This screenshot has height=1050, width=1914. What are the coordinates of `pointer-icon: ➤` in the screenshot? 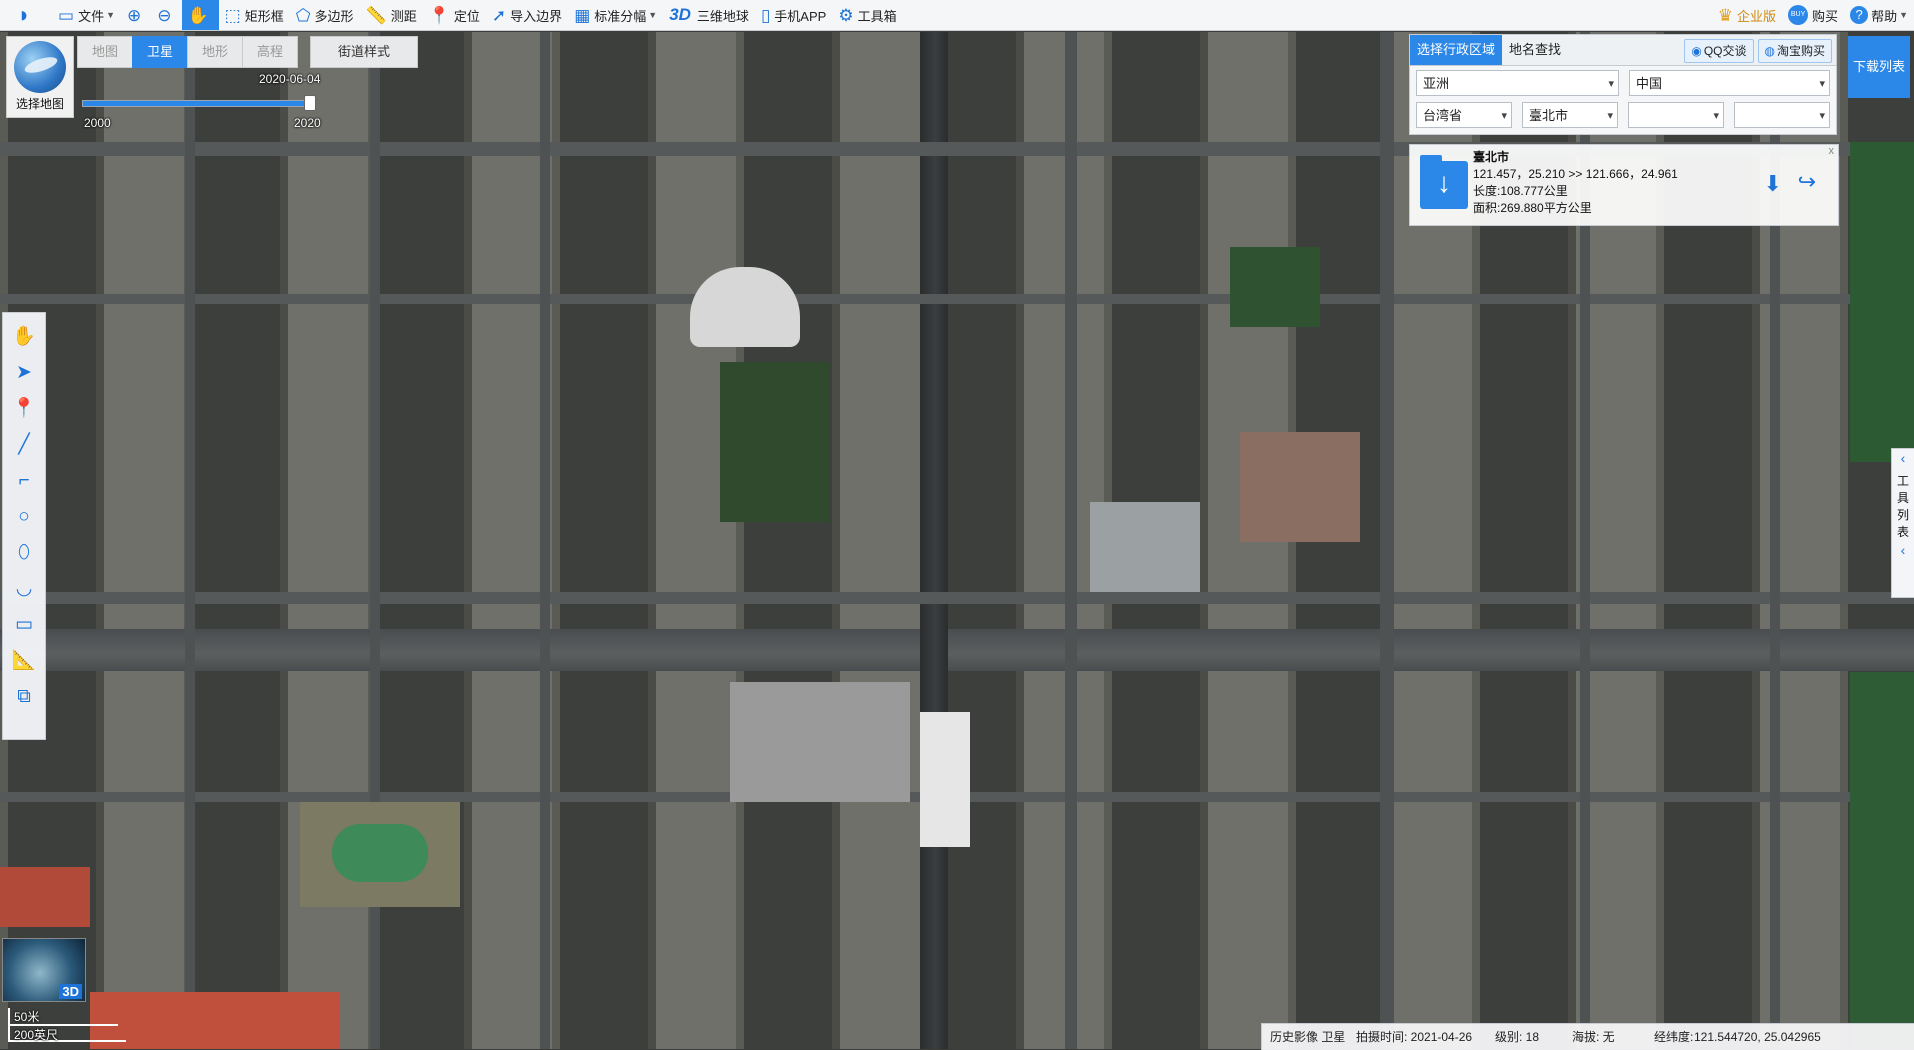 It's located at (24, 373).